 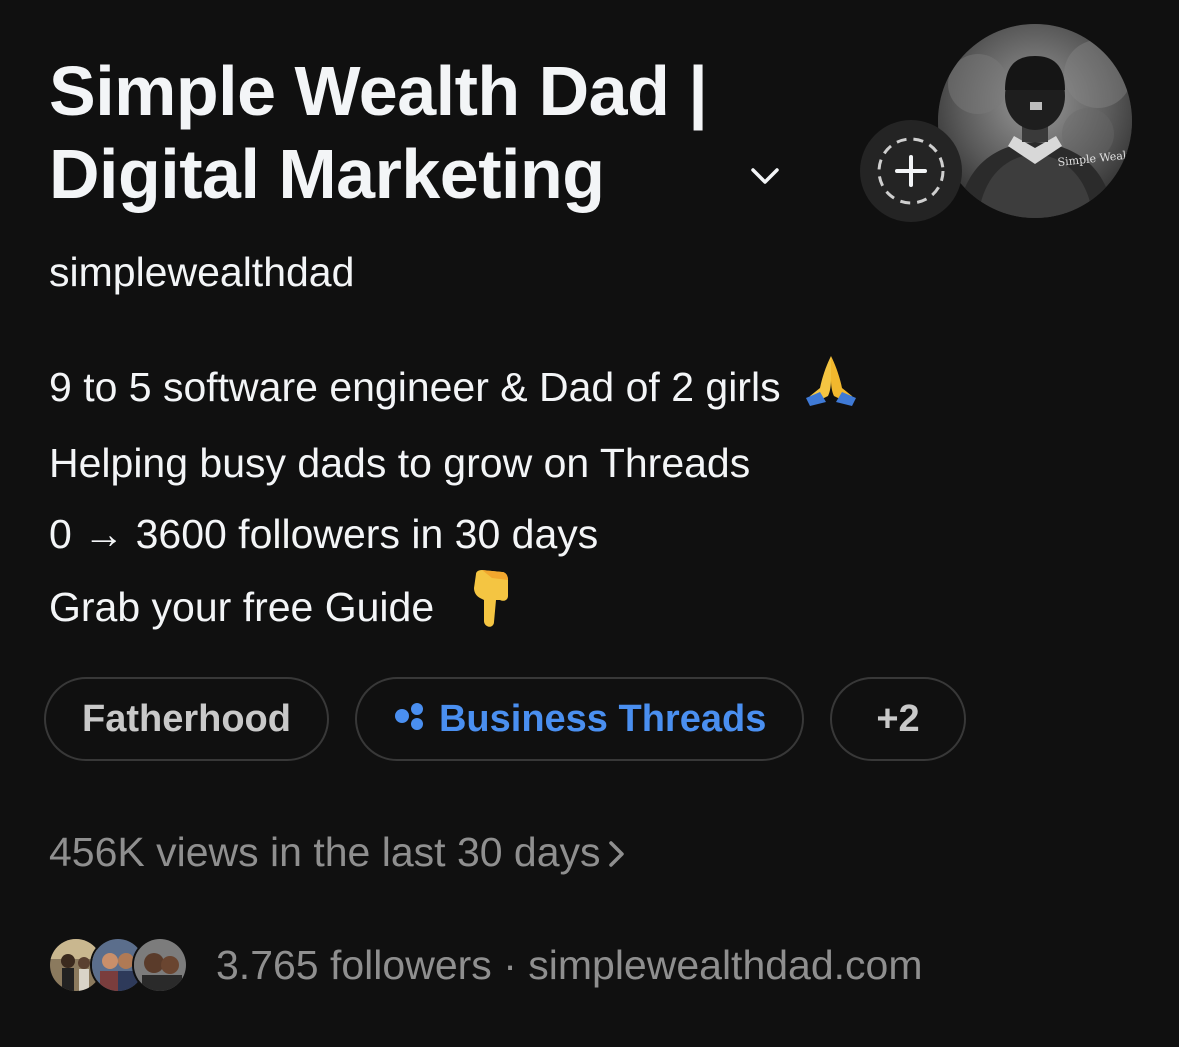 I want to click on plus-icon, so click(x=911, y=171).